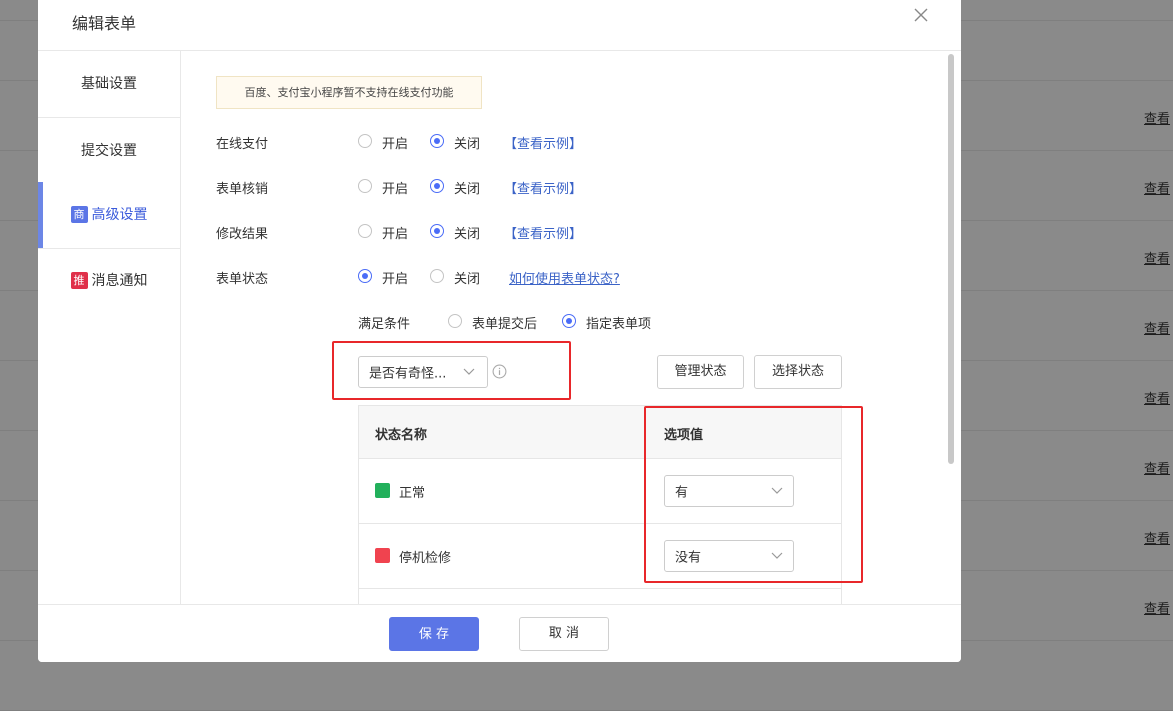  What do you see at coordinates (395, 142) in the screenshot?
I see `online-pay-on-label: 开启` at bounding box center [395, 142].